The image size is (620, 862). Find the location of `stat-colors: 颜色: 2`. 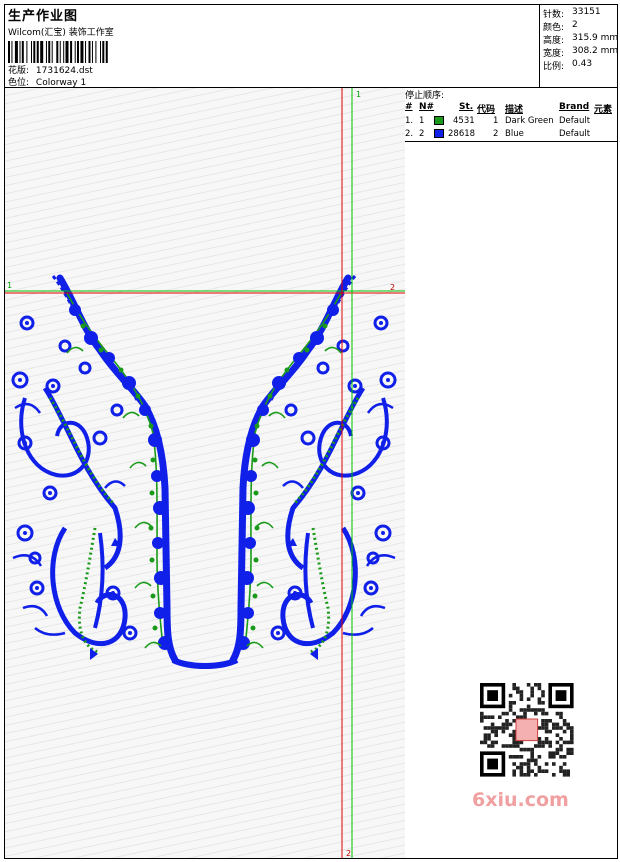

stat-colors: 颜色: 2 is located at coordinates (560, 26).